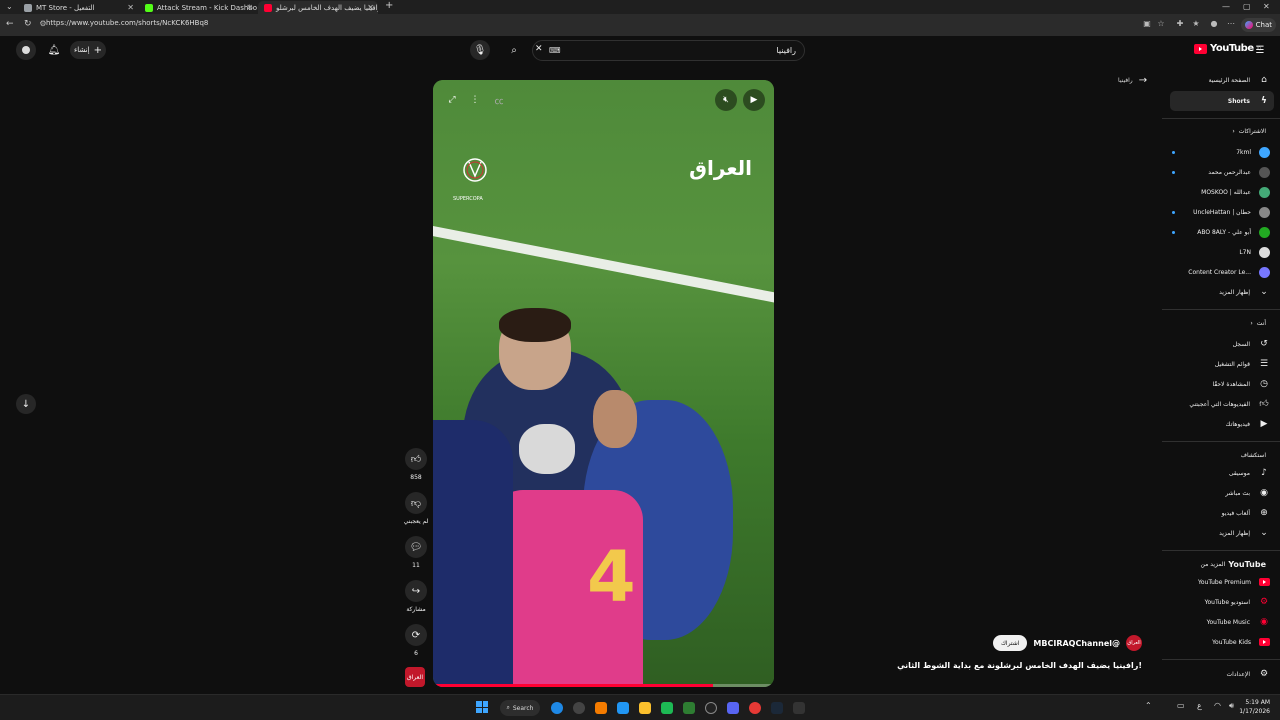 The width and height of the screenshot is (1280, 720). Describe the element at coordinates (1132, 80) in the screenshot. I see `back-to-search: رافينيا →` at that location.